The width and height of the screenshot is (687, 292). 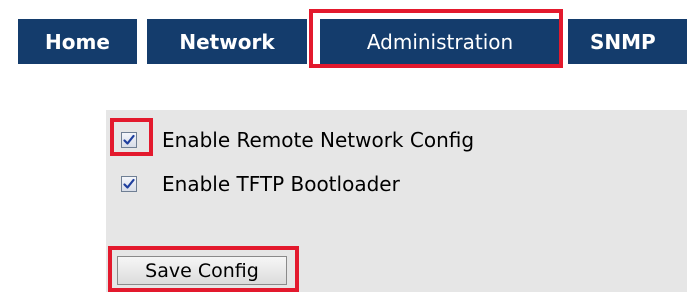 I want to click on tab-home: Home, so click(x=77, y=41).